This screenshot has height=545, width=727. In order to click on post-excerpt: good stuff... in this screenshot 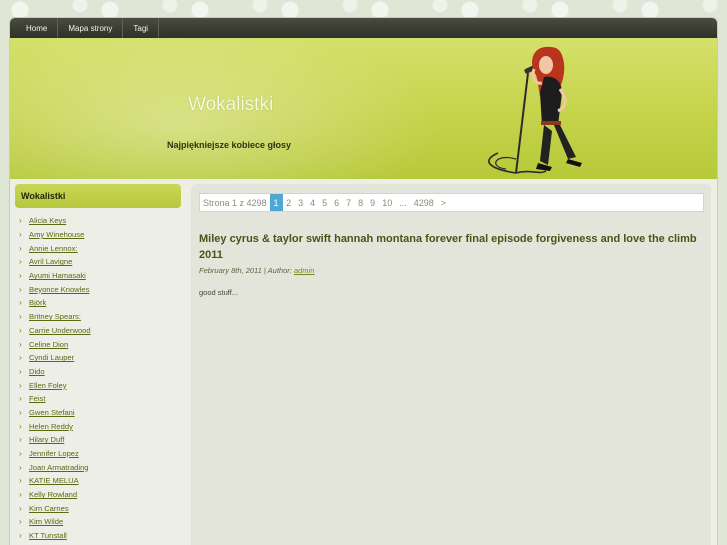, I will do `click(219, 292)`.